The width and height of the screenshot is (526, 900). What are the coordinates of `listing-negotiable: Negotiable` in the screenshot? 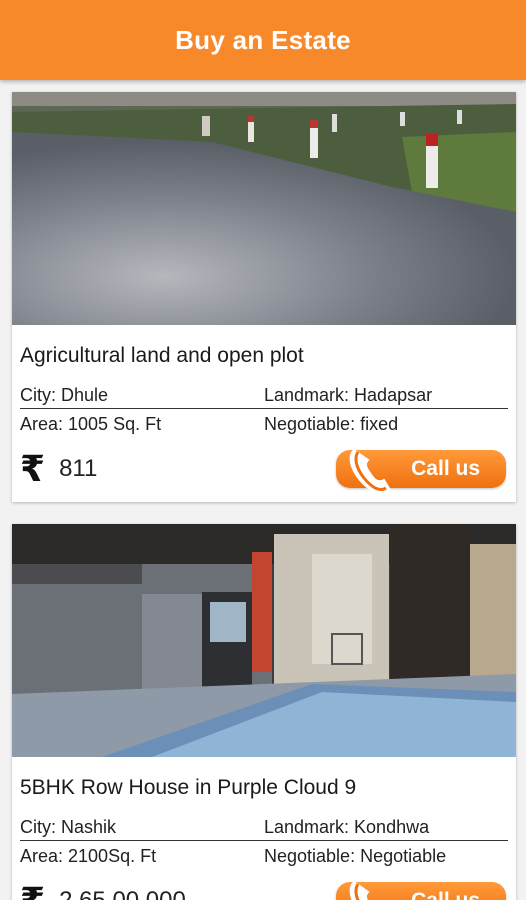 It's located at (355, 856).